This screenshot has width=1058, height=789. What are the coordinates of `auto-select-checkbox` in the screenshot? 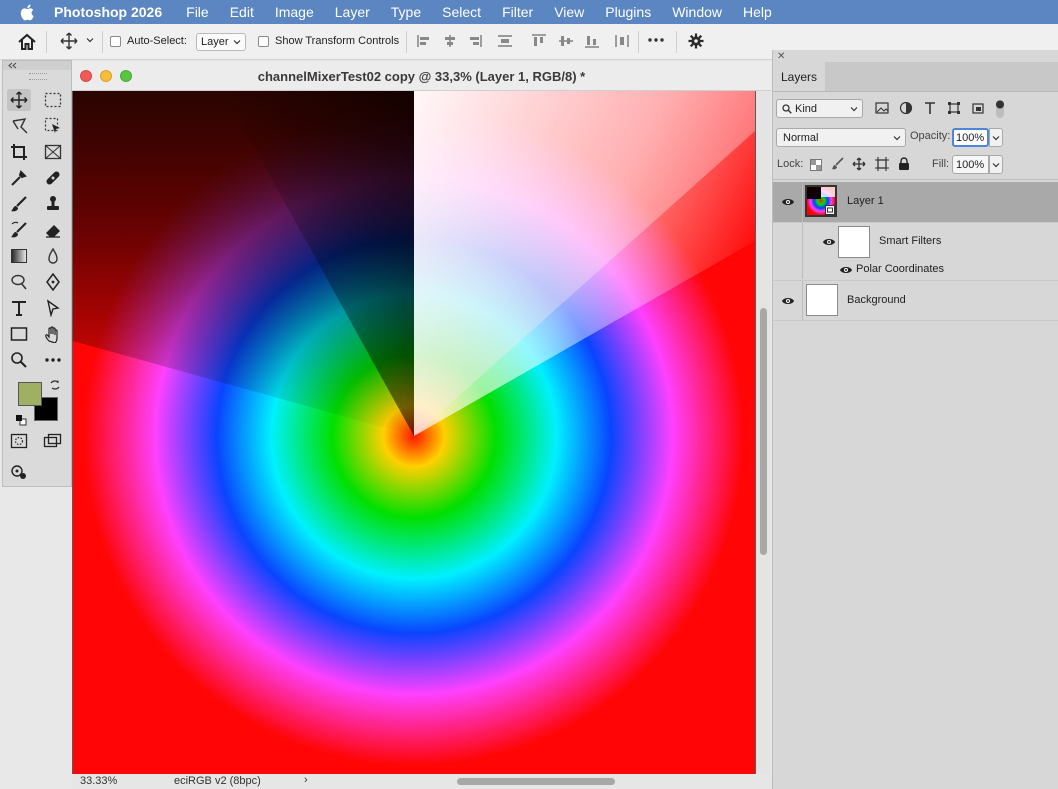 It's located at (115, 41).